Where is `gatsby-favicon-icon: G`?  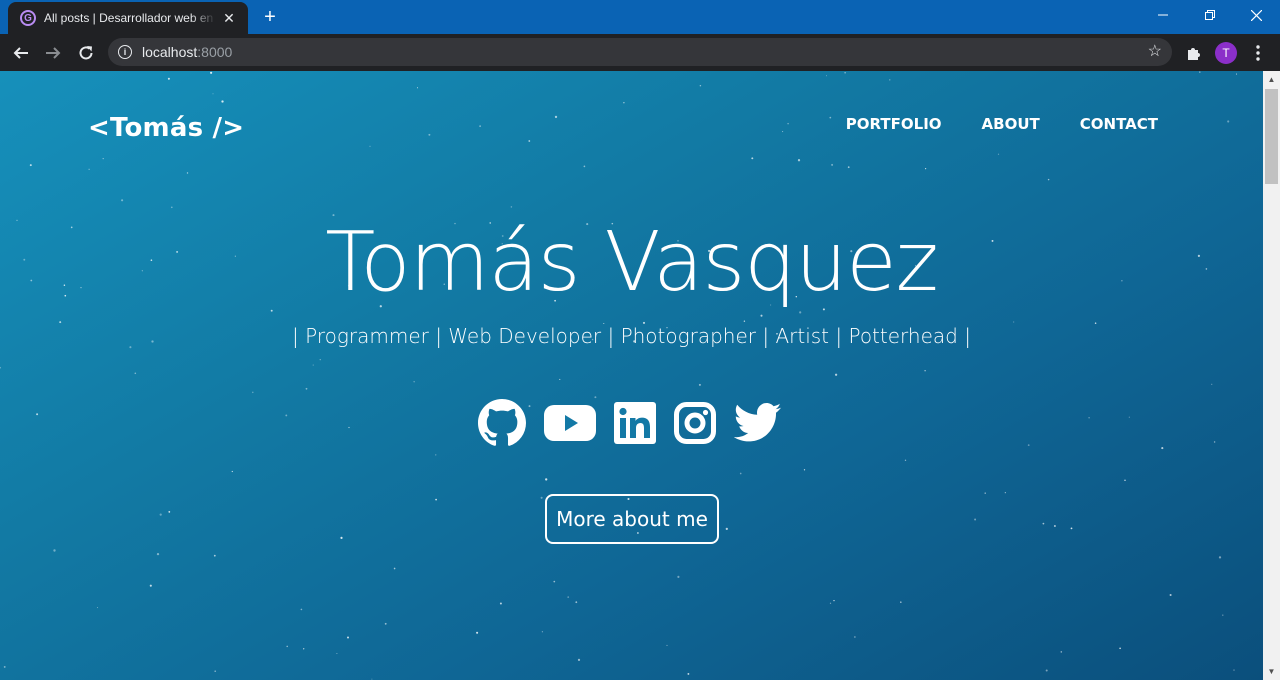 gatsby-favicon-icon: G is located at coordinates (28, 18).